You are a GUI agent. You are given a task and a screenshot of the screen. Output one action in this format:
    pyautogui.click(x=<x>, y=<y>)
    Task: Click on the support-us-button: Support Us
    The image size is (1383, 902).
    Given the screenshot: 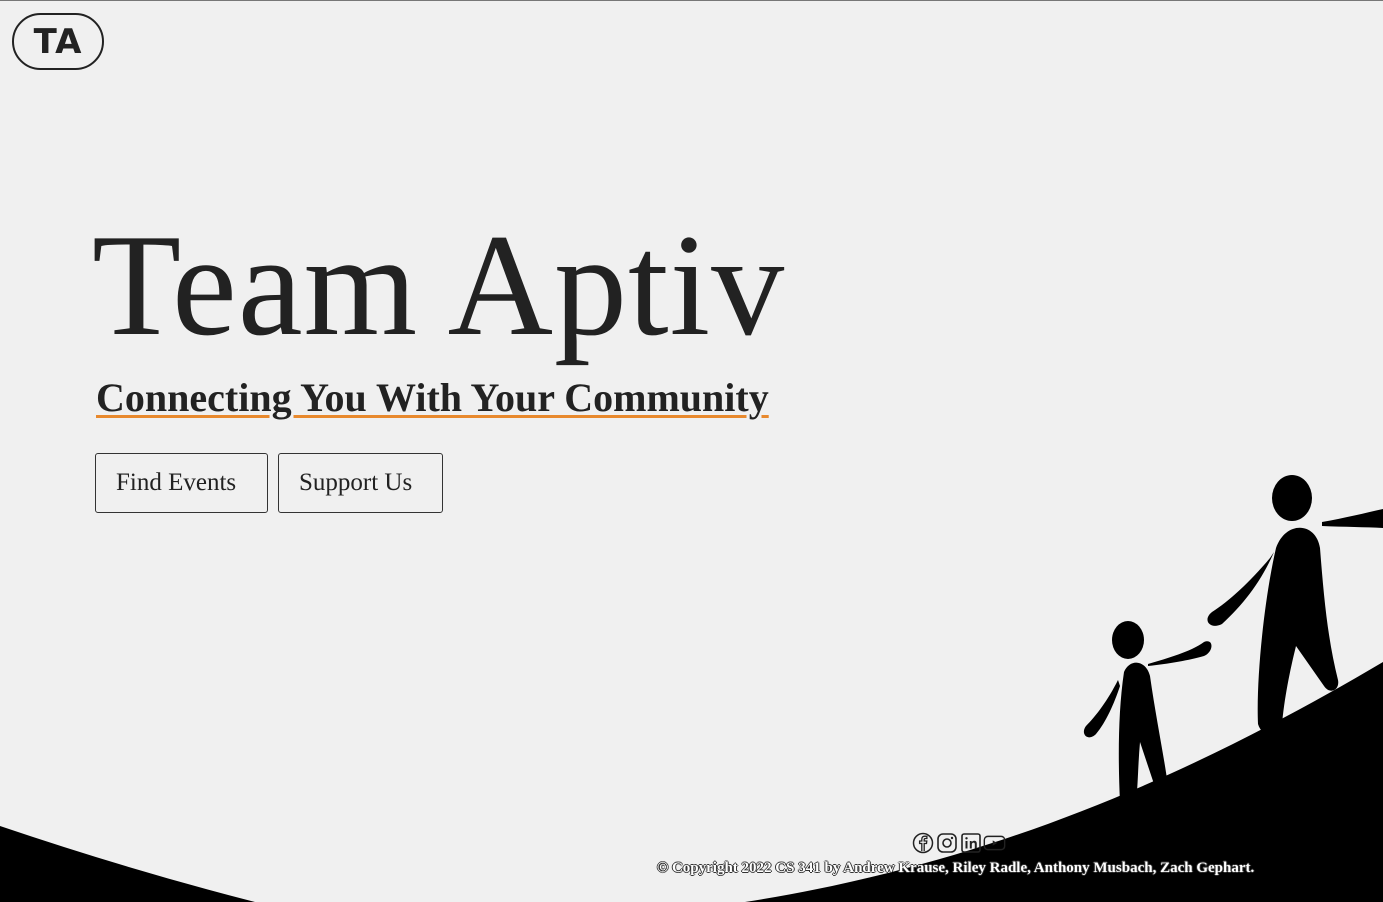 What is the action you would take?
    pyautogui.click(x=360, y=483)
    